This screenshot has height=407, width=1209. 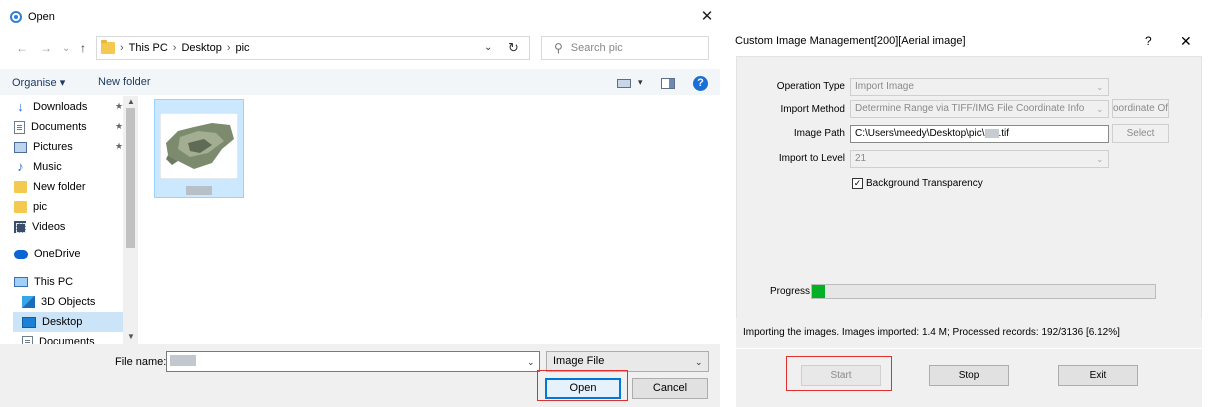 What do you see at coordinates (20, 166) in the screenshot?
I see `music-icon: ♪` at bounding box center [20, 166].